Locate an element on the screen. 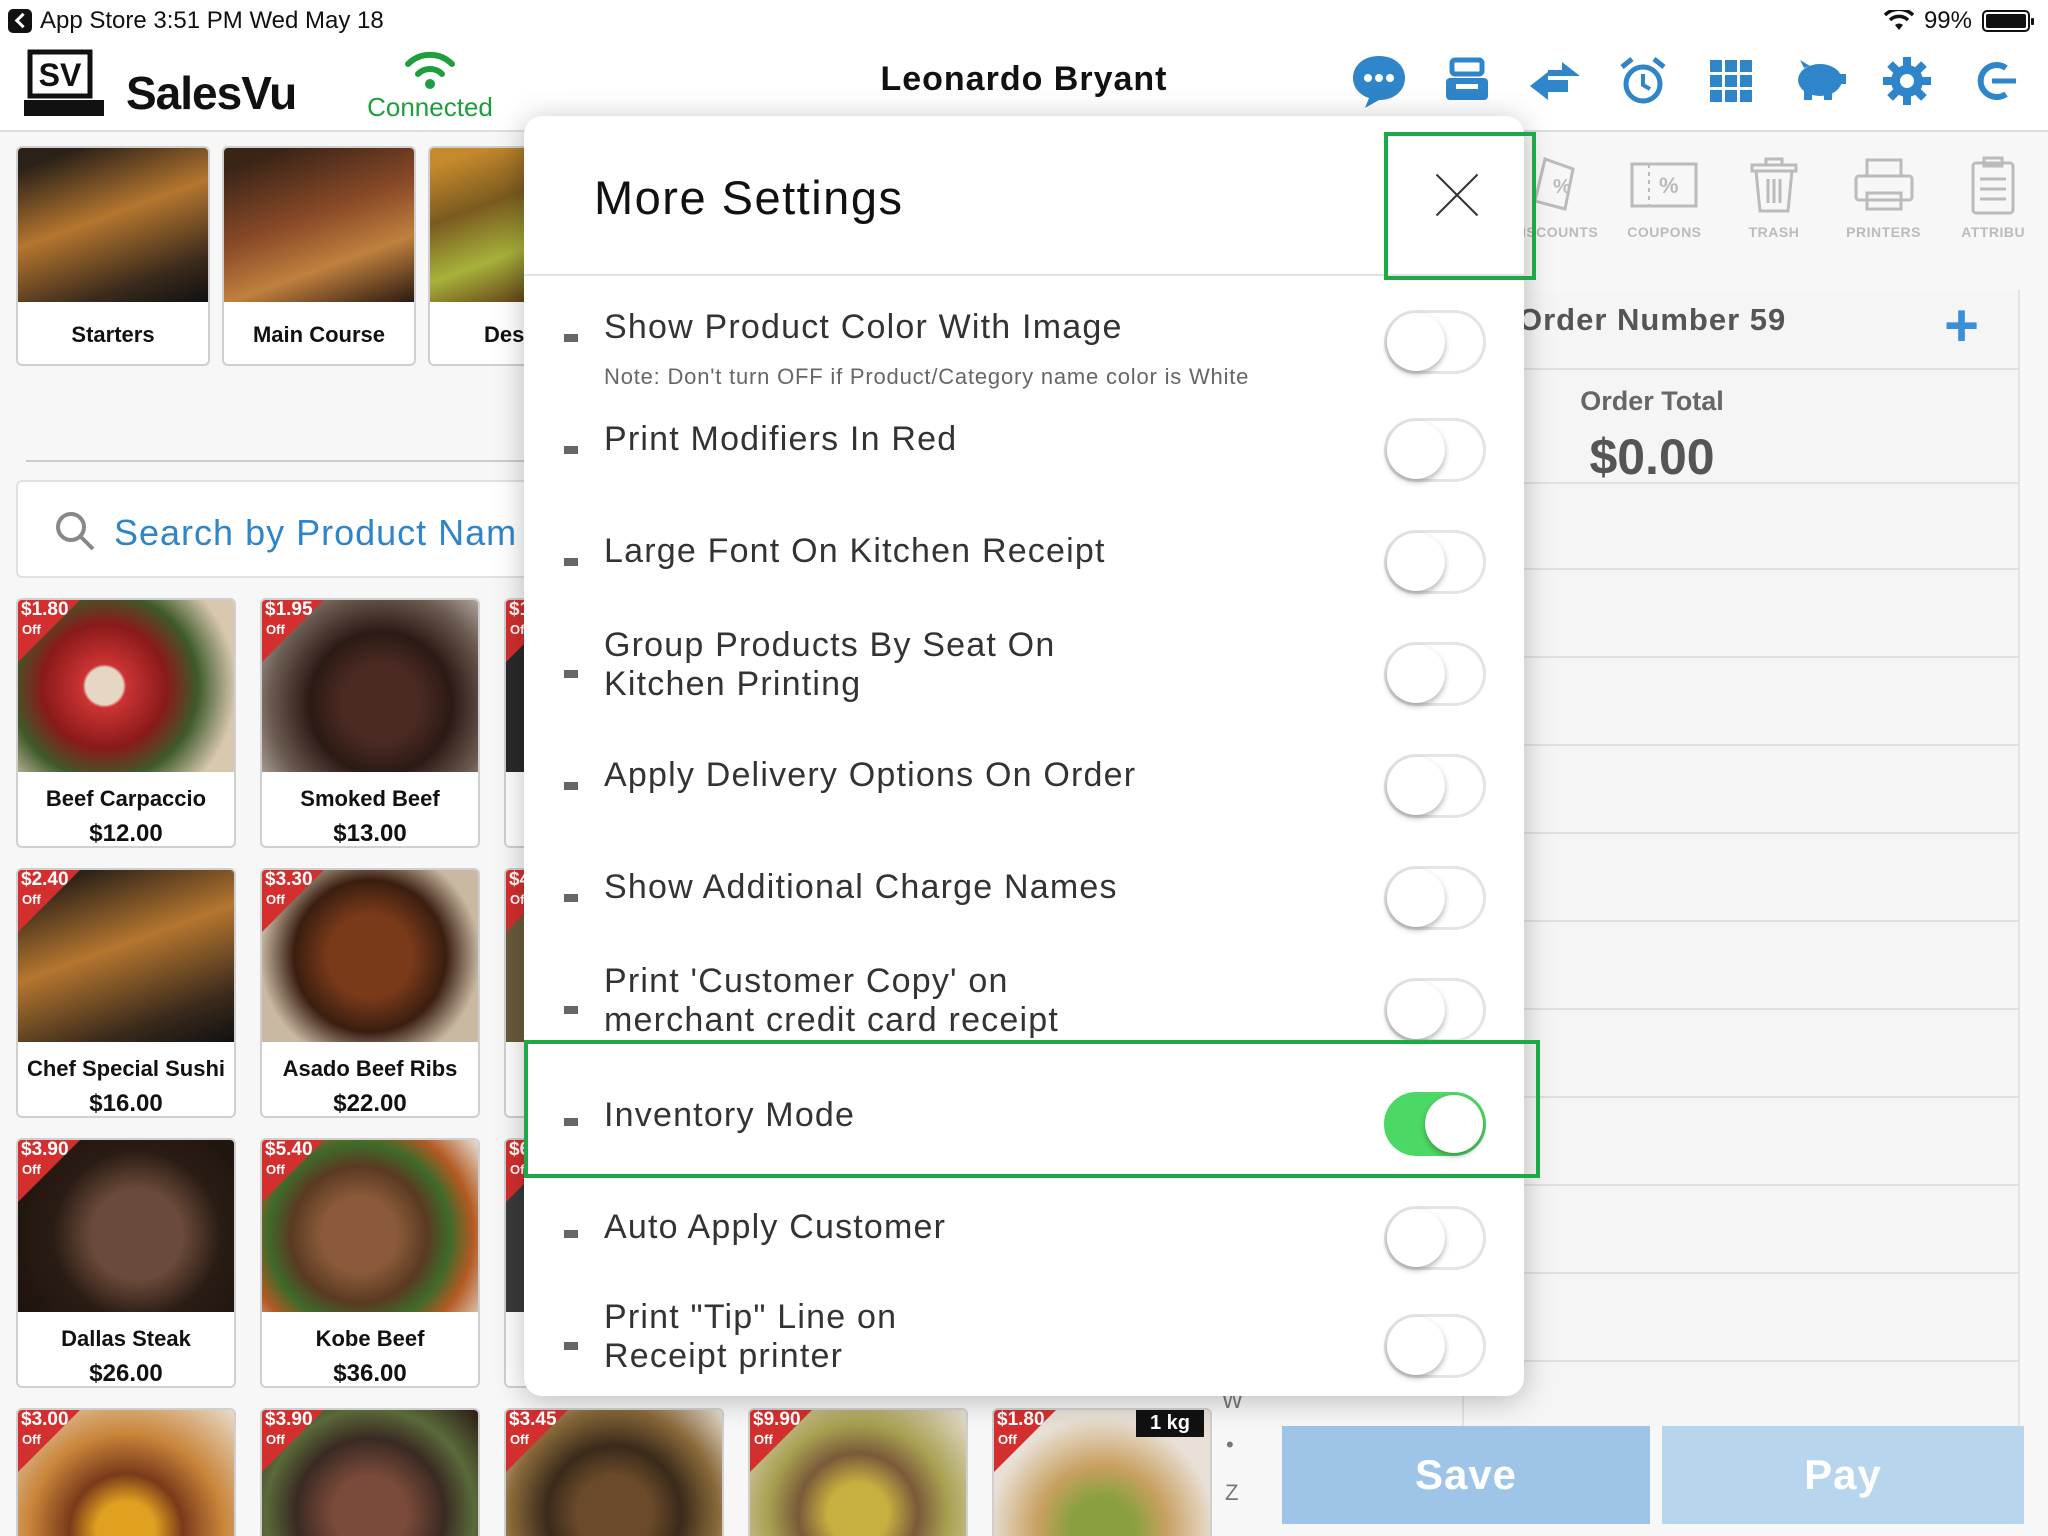 This screenshot has width=2048, height=1536. setting-label: Show Additional Charge Names is located at coordinates (861, 887).